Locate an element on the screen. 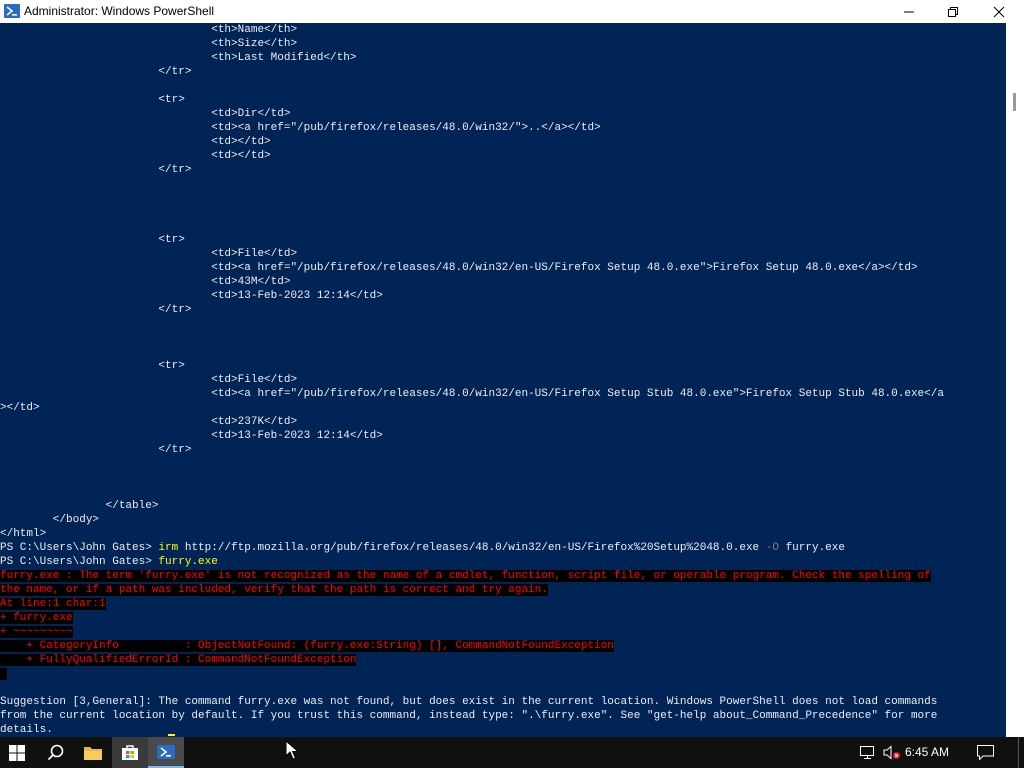  close-button is located at coordinates (999, 11).